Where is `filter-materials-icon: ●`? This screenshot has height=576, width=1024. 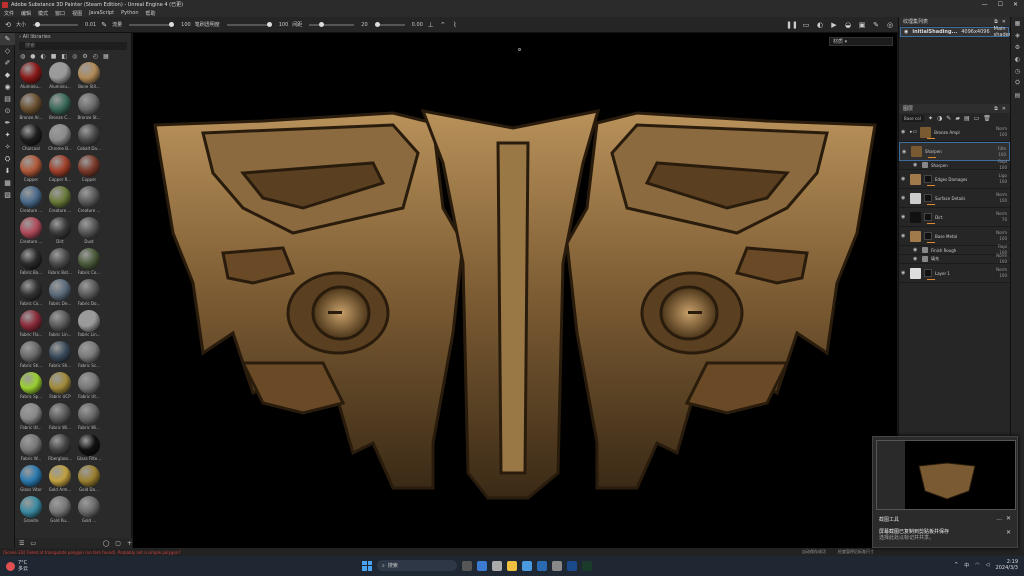 filter-materials-icon: ● is located at coordinates (32, 56).